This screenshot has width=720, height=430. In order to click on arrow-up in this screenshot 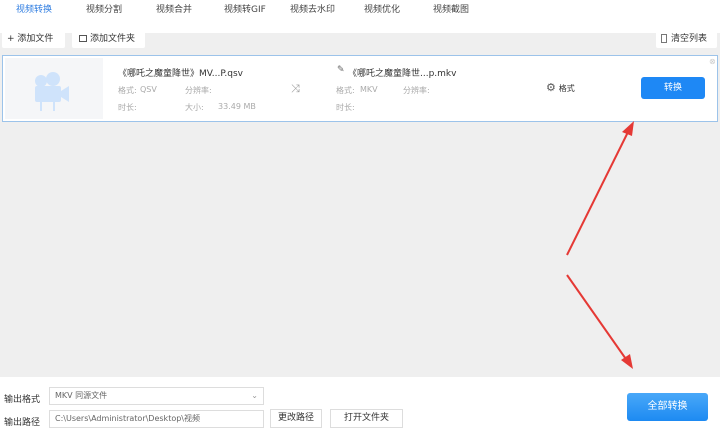, I will do `click(598, 191)`.